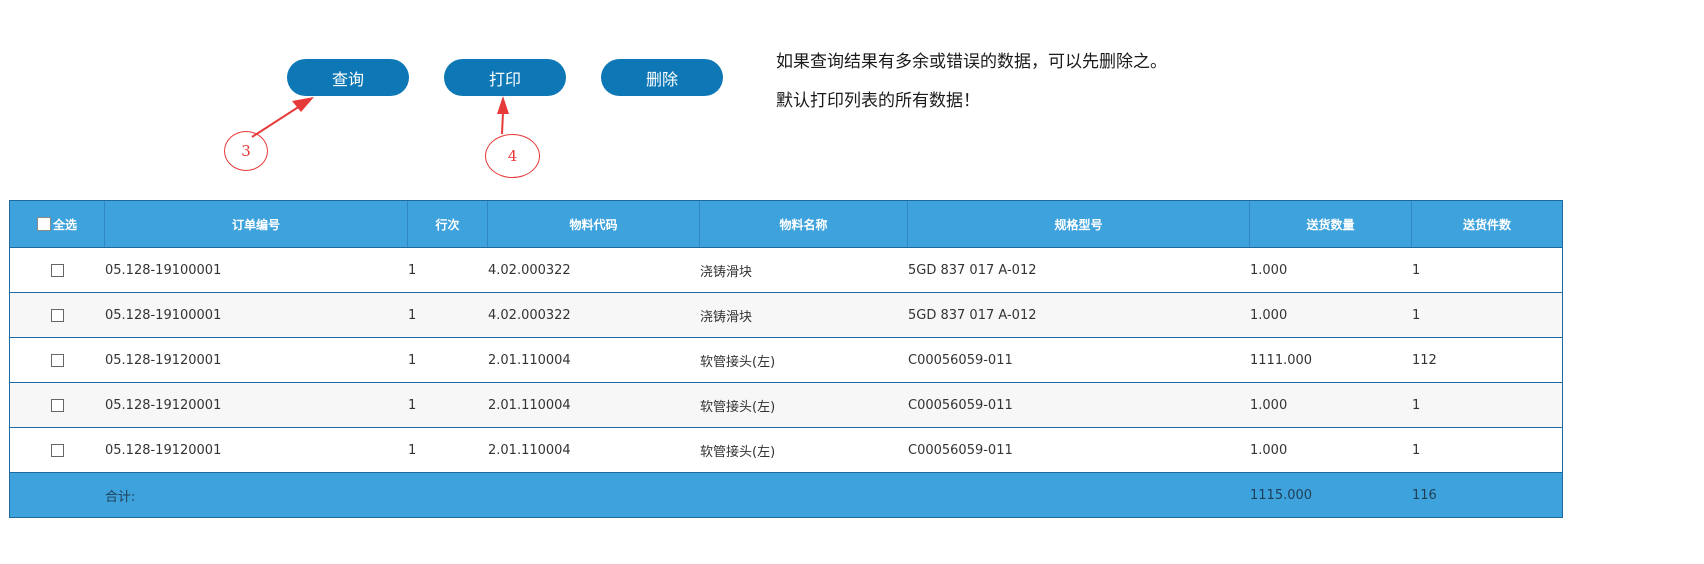 The width and height of the screenshot is (1704, 564). I want to click on select-all-checkbox, so click(43, 224).